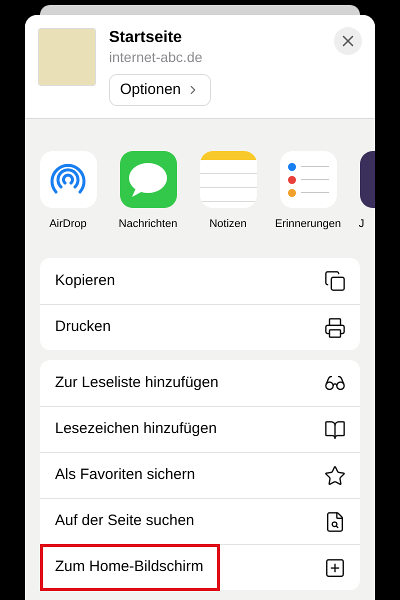 This screenshot has height=600, width=400. I want to click on action-row: Lesezeichen hinzufügen, so click(200, 429).